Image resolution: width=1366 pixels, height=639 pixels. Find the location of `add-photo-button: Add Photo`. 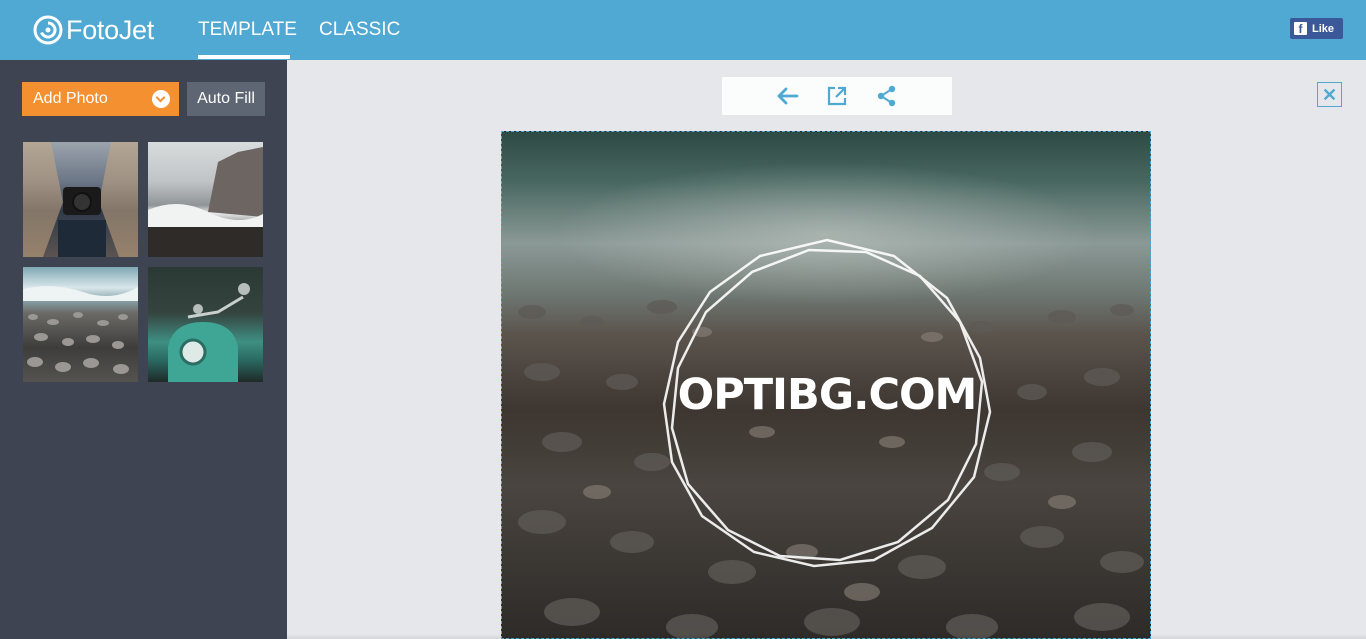

add-photo-button: Add Photo is located at coordinates (100, 99).